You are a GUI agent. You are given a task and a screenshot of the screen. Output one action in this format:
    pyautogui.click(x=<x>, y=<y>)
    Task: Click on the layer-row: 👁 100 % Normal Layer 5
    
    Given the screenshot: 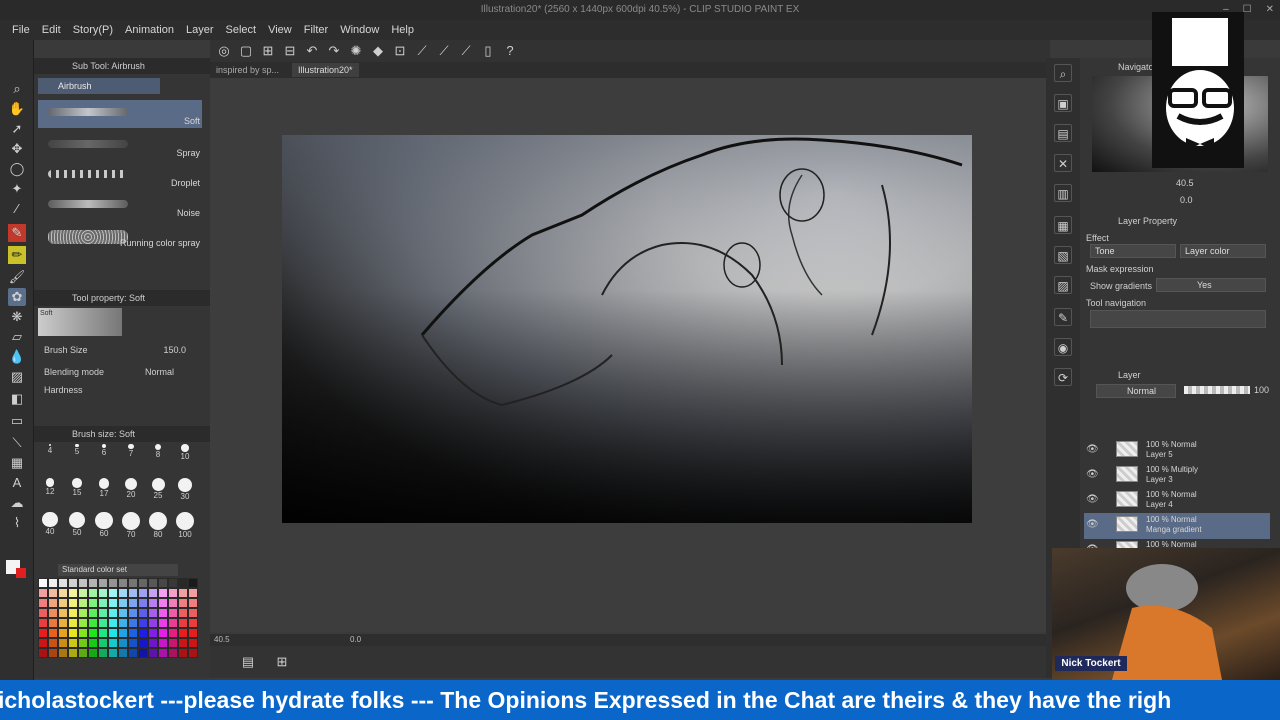 What is the action you would take?
    pyautogui.click(x=1177, y=451)
    